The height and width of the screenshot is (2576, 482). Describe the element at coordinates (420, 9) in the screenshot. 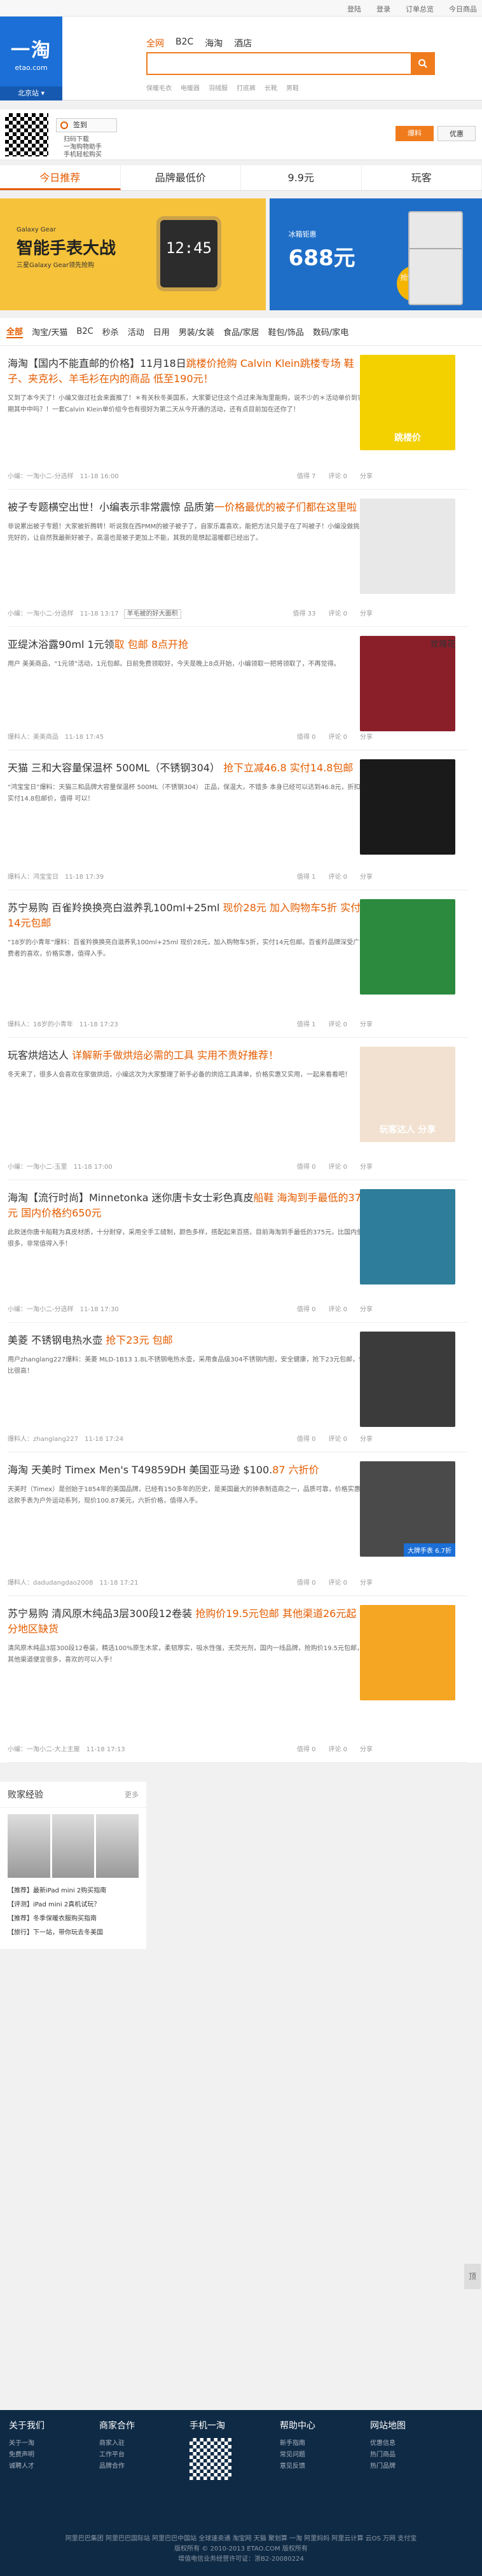

I see `top-link: 订单总览` at that location.